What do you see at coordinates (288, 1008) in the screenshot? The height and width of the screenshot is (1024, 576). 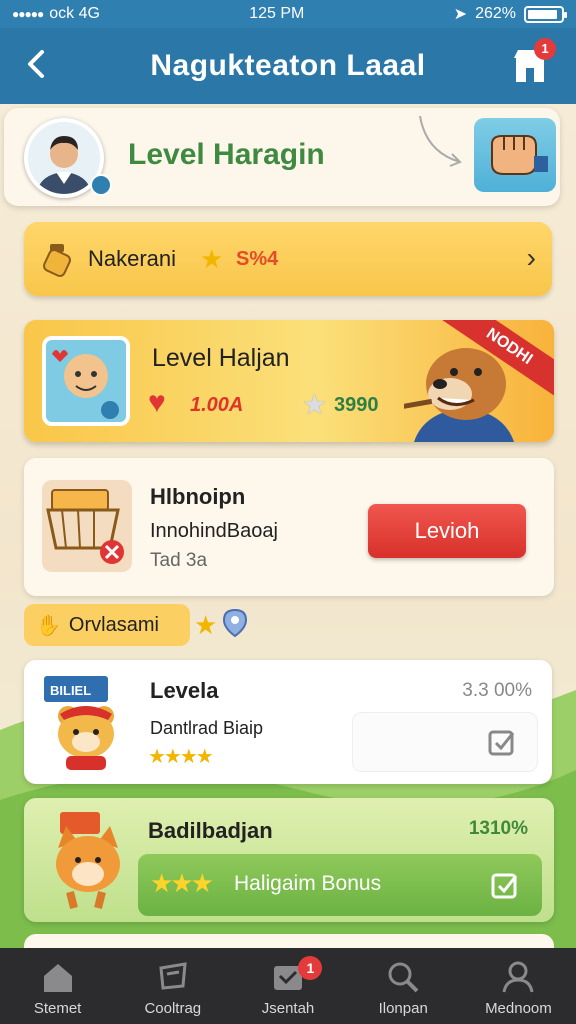 I see `nav-label: Jsentah` at bounding box center [288, 1008].